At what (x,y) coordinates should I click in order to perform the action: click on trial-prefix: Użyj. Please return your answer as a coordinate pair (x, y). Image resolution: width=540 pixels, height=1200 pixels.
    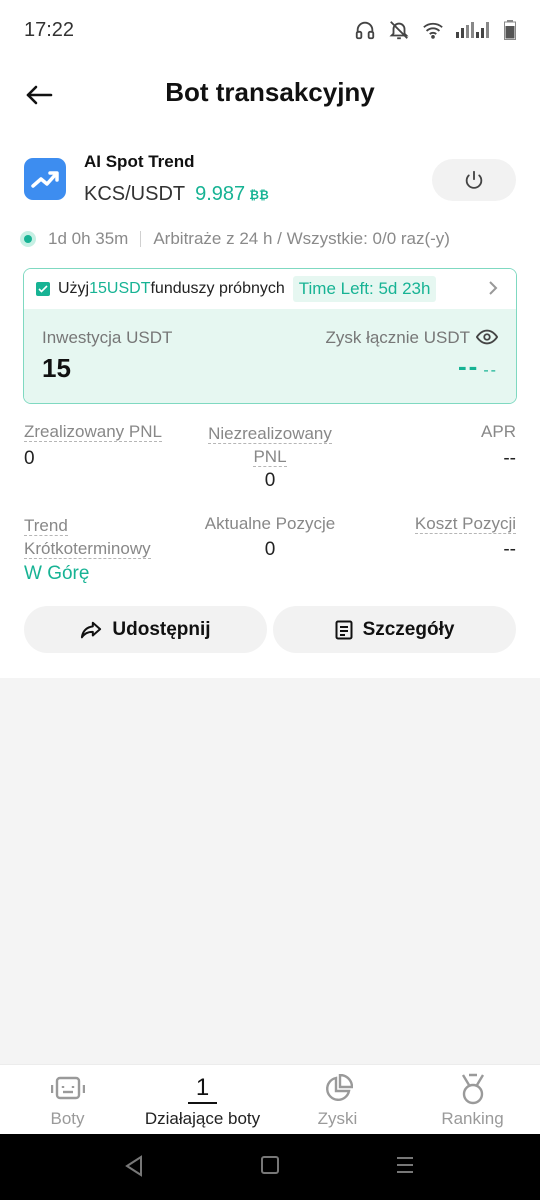
    Looking at the image, I should click on (74, 288).